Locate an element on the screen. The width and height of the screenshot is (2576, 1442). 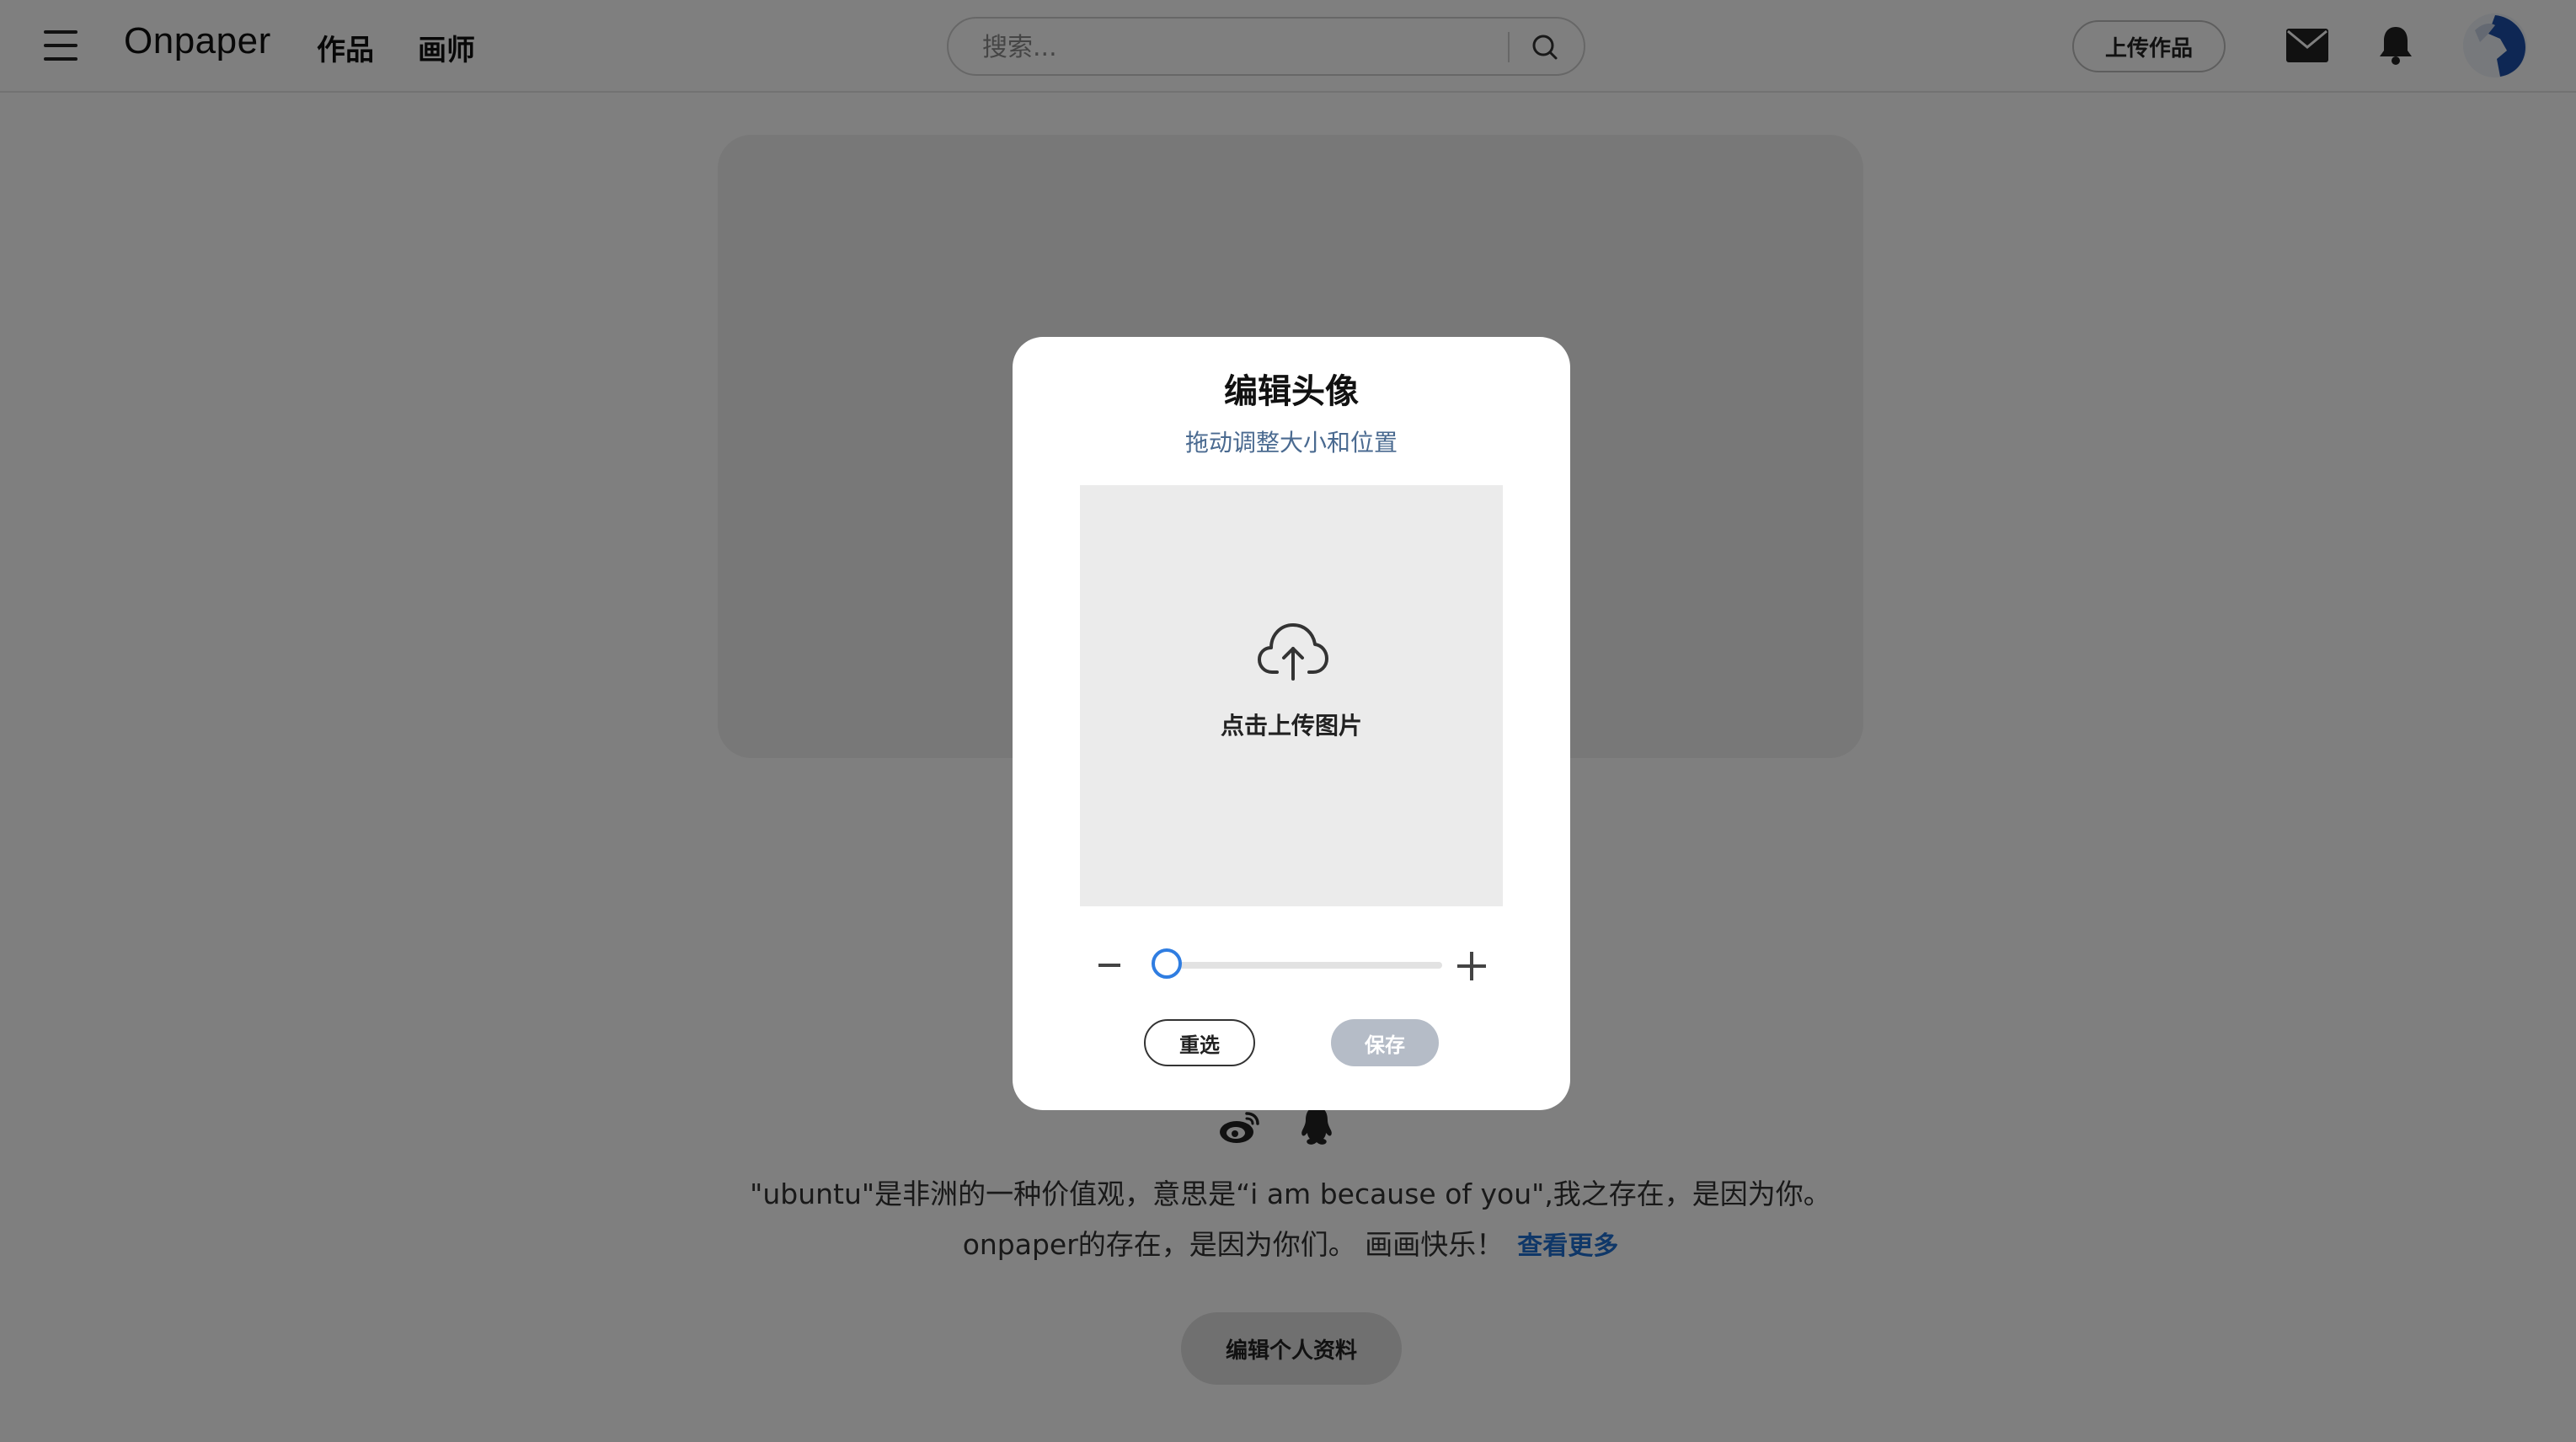
save-button: 保存 is located at coordinates (1385, 1042).